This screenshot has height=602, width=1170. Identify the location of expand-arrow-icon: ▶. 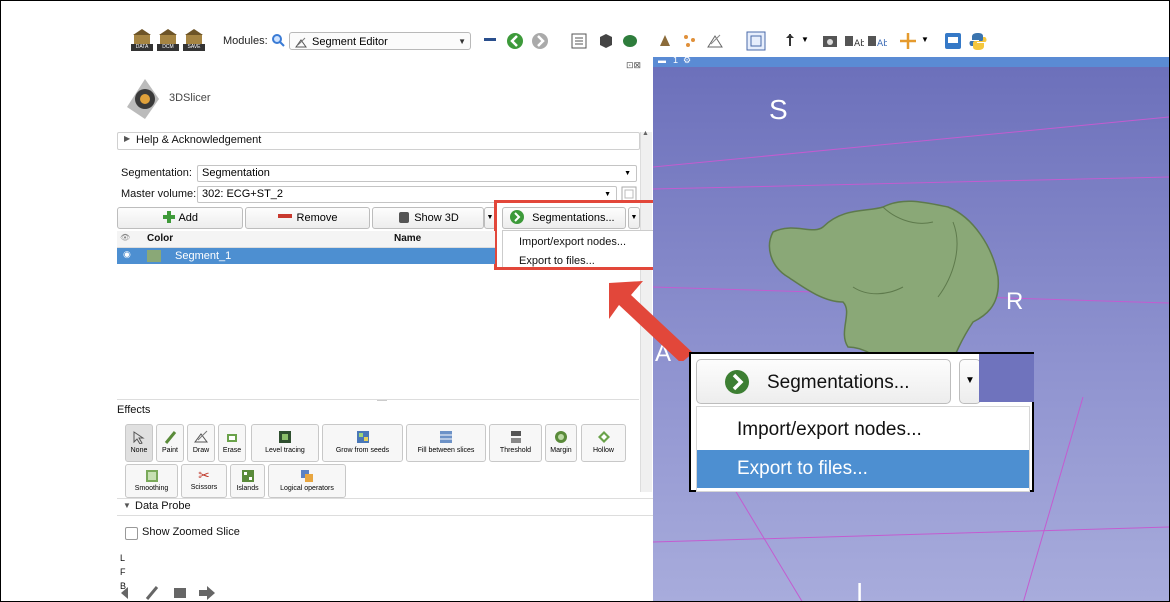
(127, 138).